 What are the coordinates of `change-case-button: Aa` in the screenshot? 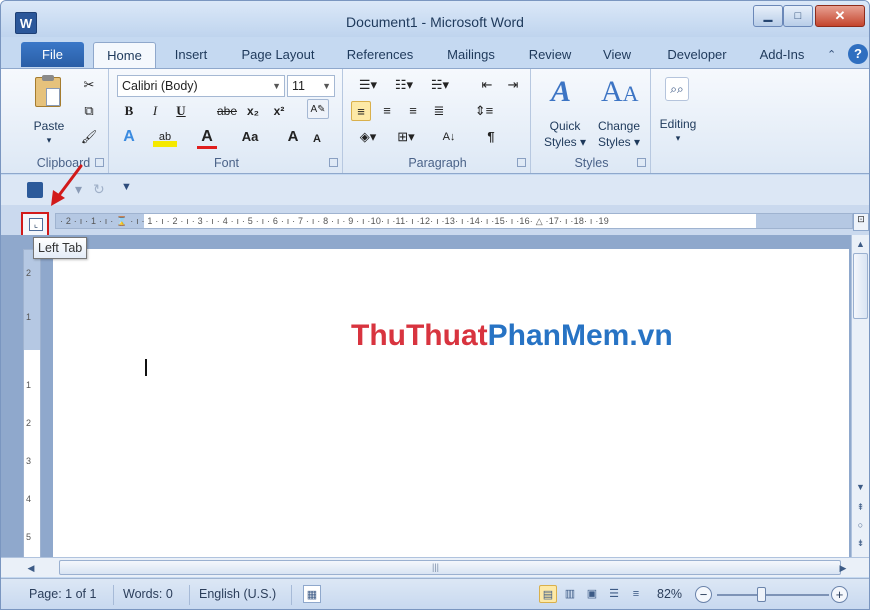 It's located at (250, 137).